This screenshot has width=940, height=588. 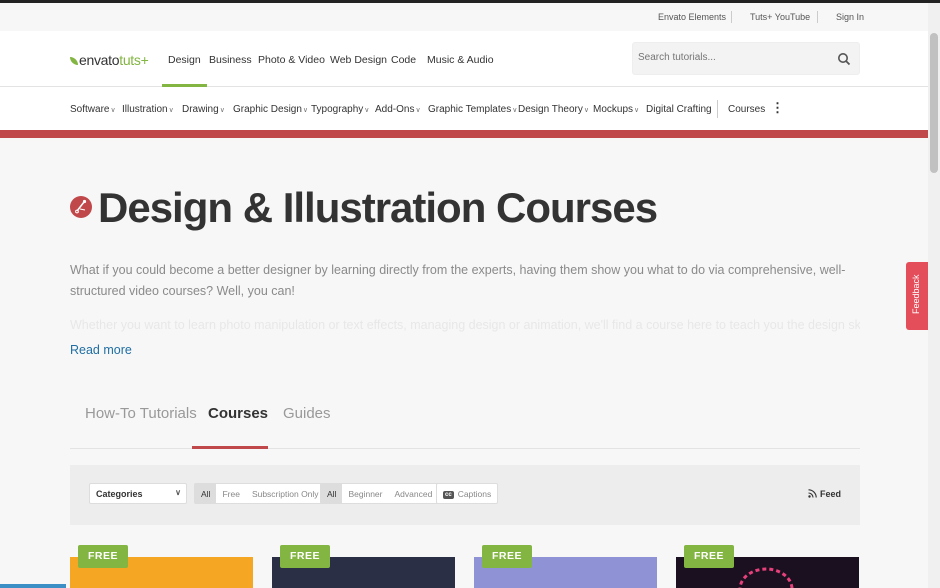 What do you see at coordinates (33, 586) in the screenshot?
I see `status-strip` at bounding box center [33, 586].